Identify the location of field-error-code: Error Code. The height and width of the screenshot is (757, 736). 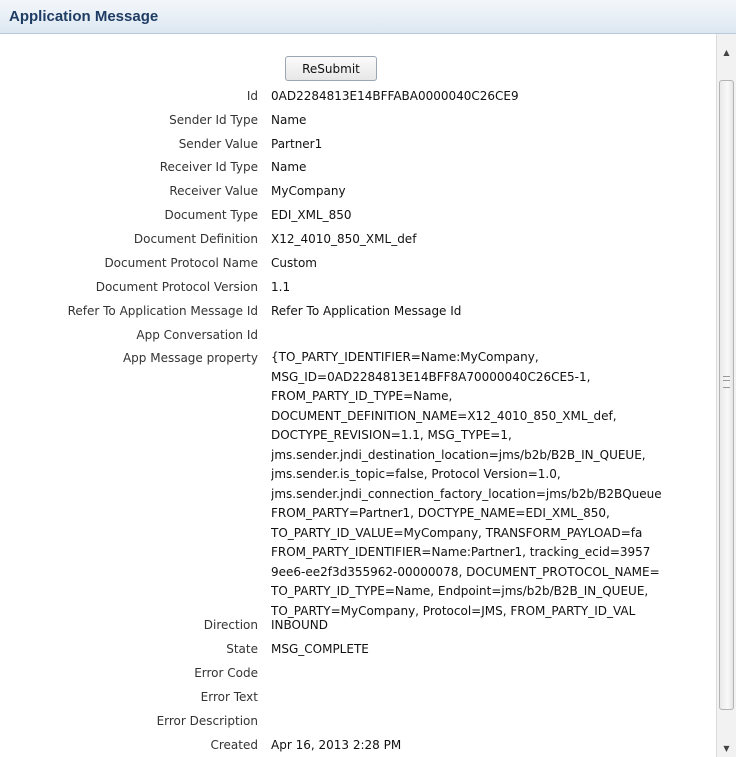
(358, 673).